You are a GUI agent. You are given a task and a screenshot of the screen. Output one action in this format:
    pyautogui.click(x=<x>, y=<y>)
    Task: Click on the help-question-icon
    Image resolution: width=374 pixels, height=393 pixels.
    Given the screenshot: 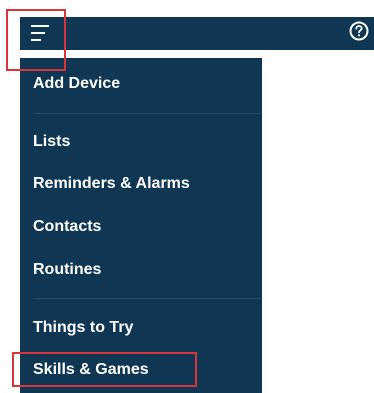 What is the action you would take?
    pyautogui.click(x=359, y=31)
    